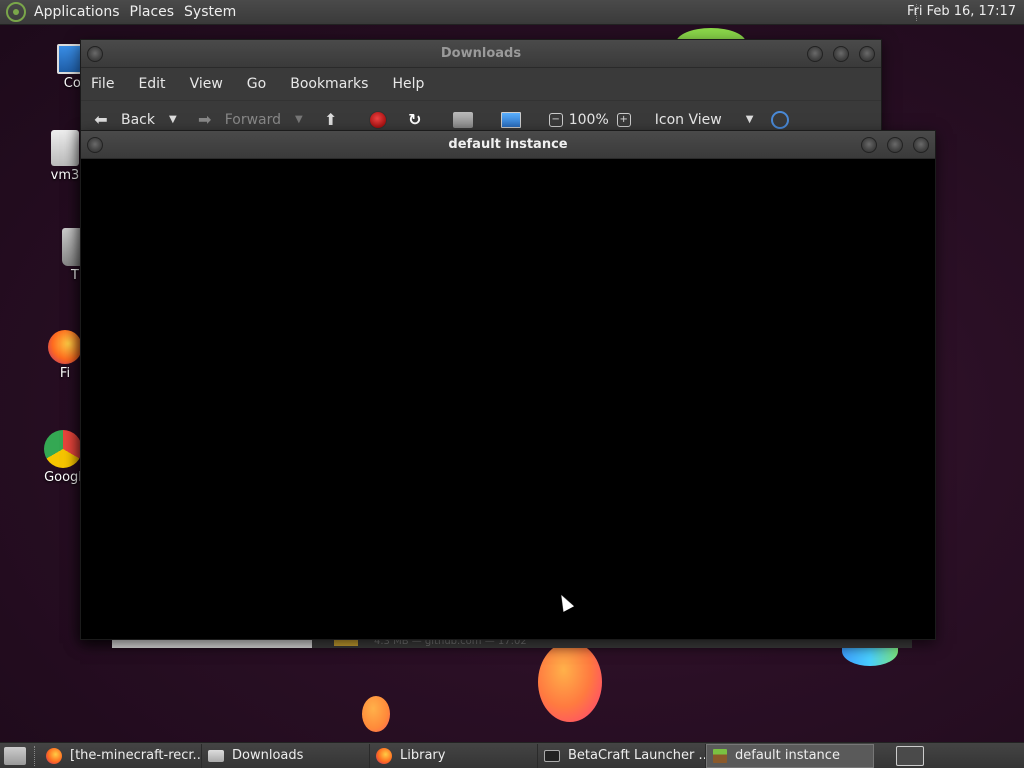 Image resolution: width=1024 pixels, height=768 pixels. Describe the element at coordinates (423, 755) in the screenshot. I see `task-label: Library` at that location.